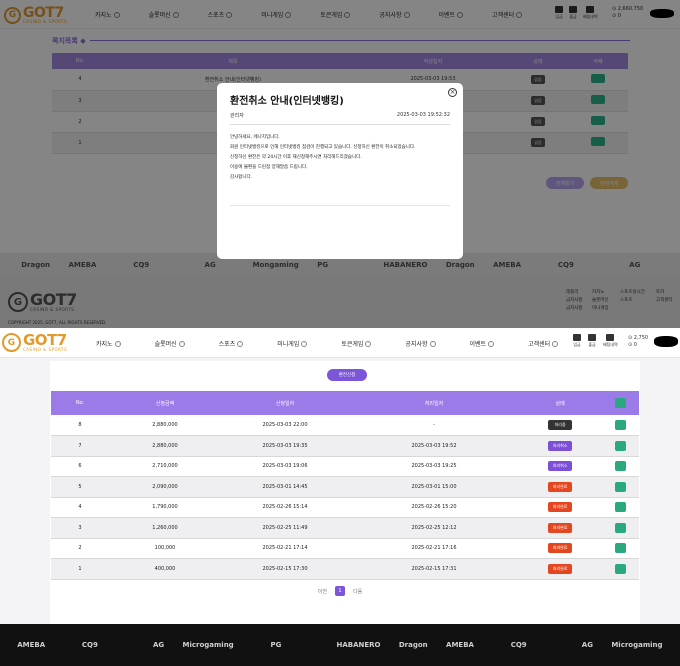 The height and width of the screenshot is (666, 680). Describe the element at coordinates (577, 344) in the screenshot. I see `tool-label: 입금` at that location.